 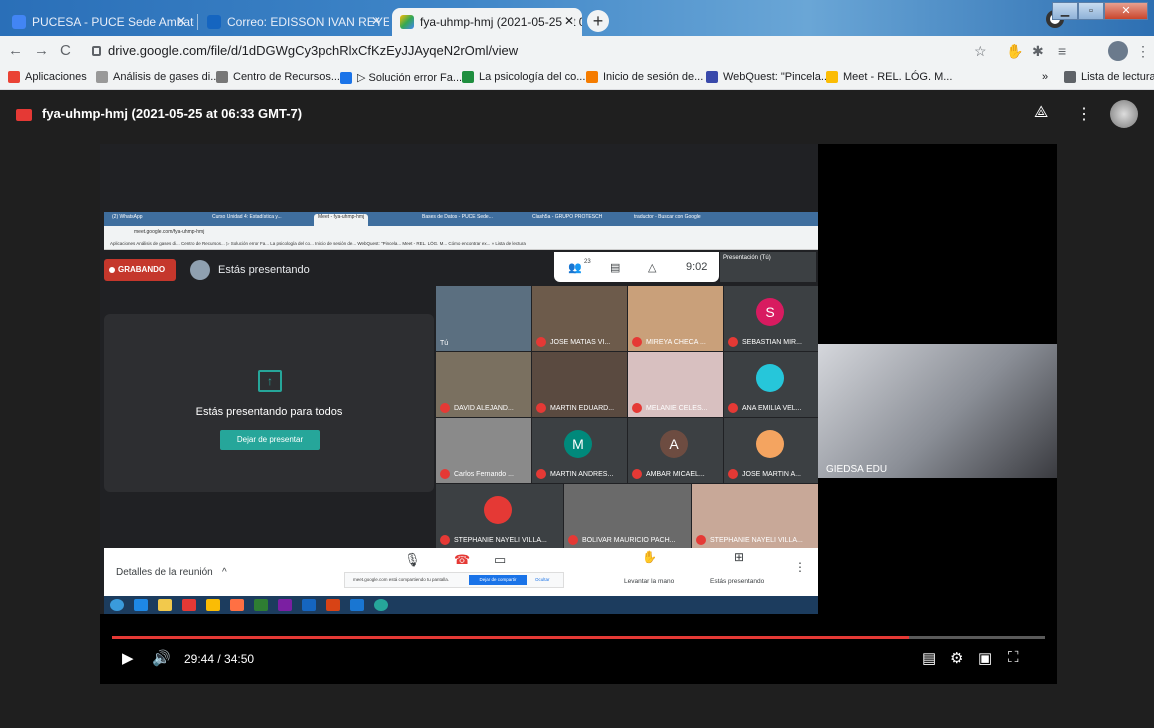 I want to click on you-presenting-label: Estás presentando, so click(x=737, y=581).